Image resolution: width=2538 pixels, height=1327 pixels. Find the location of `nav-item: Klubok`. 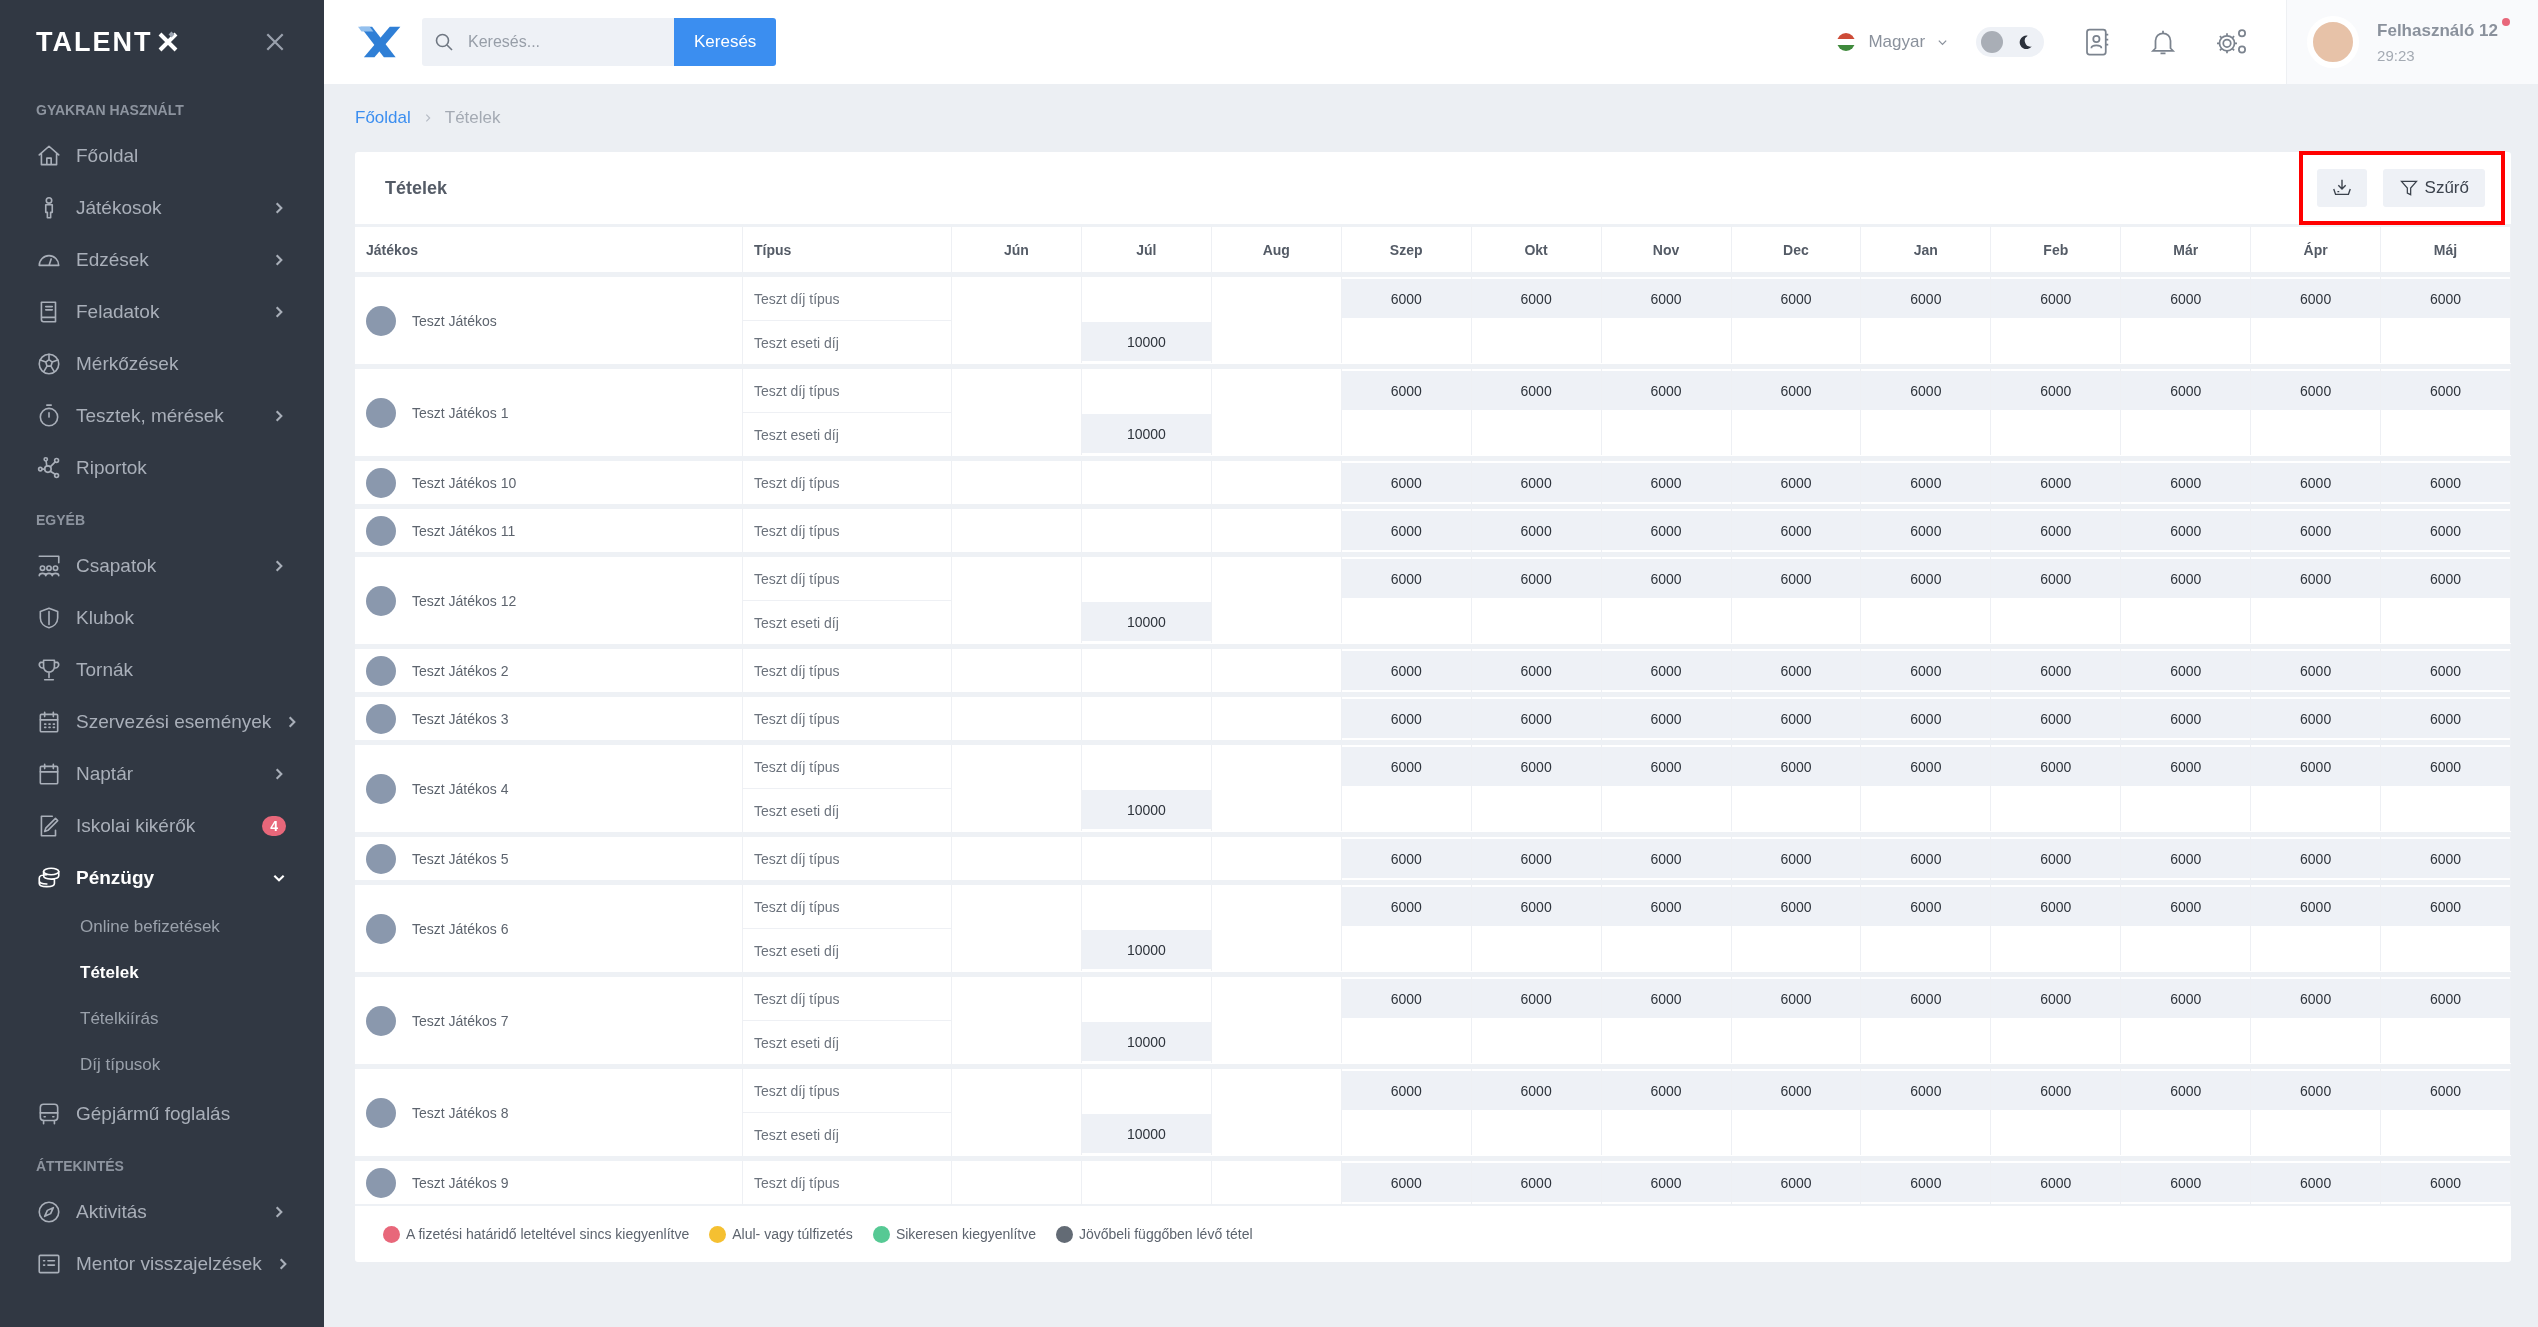

nav-item: Klubok is located at coordinates (161, 618).